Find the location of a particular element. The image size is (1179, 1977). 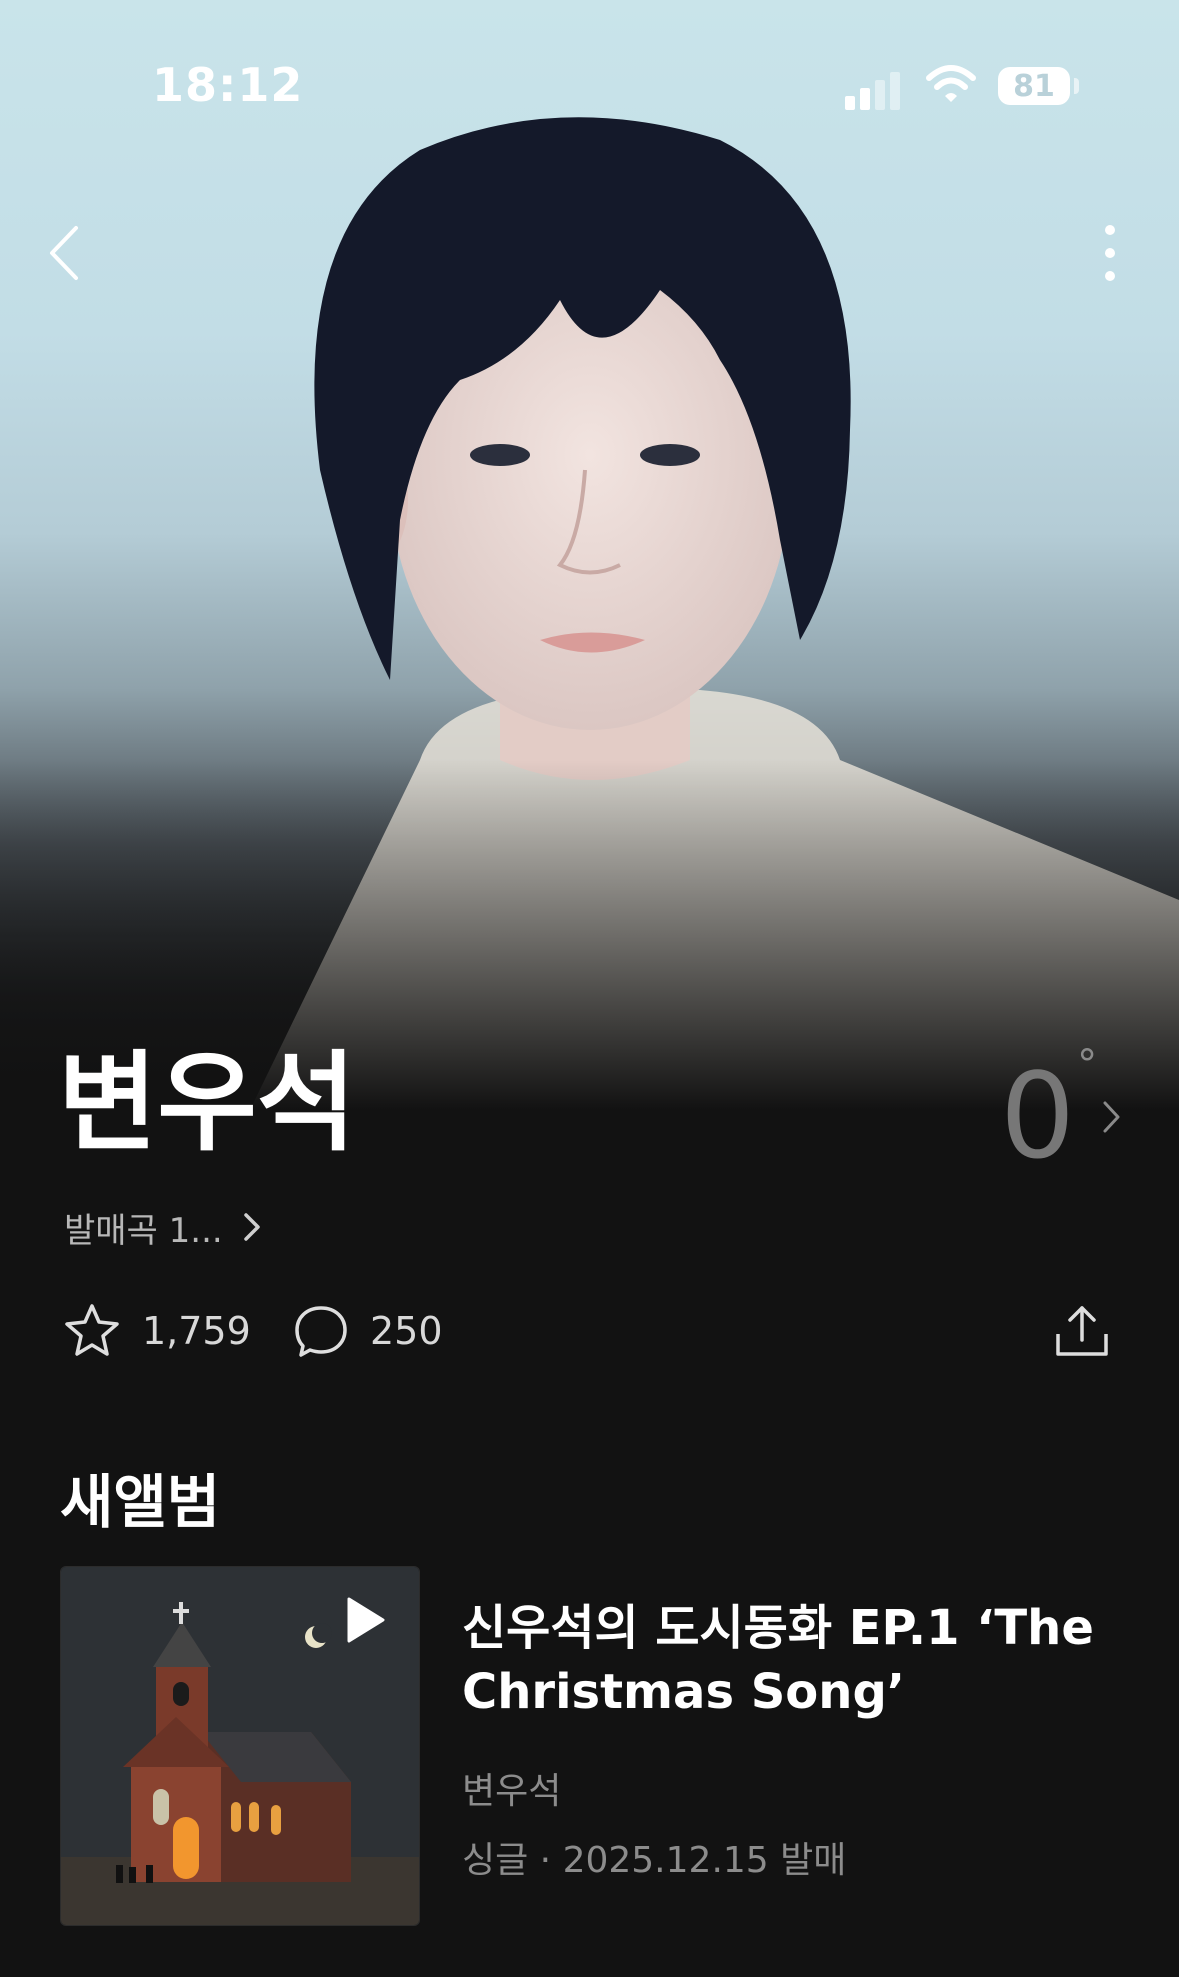

like-button: 1,759 is located at coordinates (156, 1331).